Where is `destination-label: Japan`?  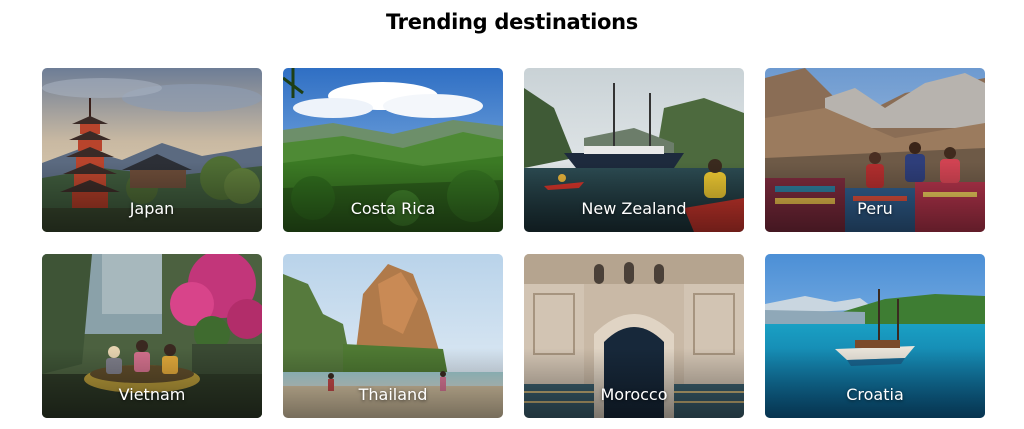 destination-label: Japan is located at coordinates (152, 208).